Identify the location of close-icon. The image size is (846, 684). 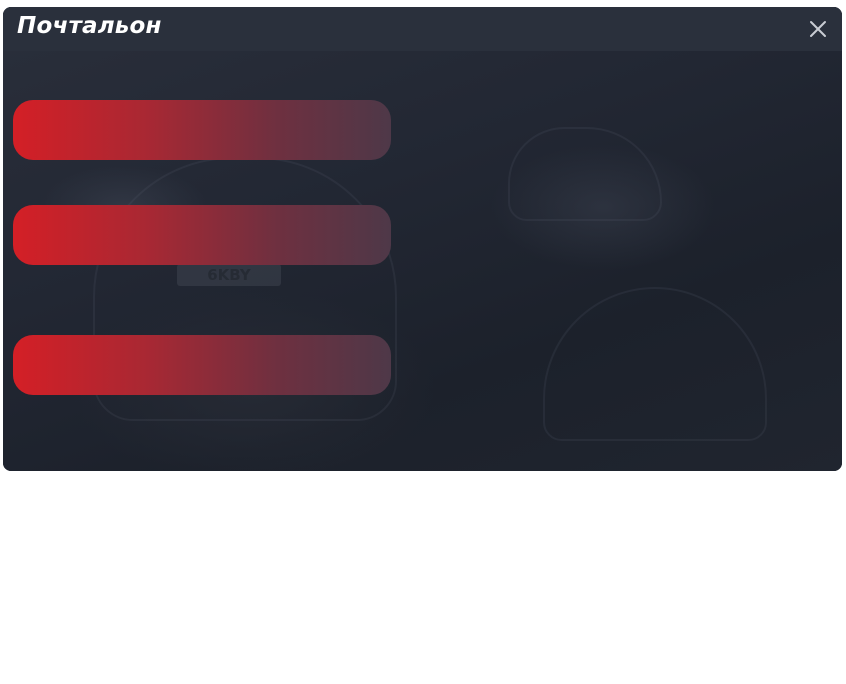
(818, 29).